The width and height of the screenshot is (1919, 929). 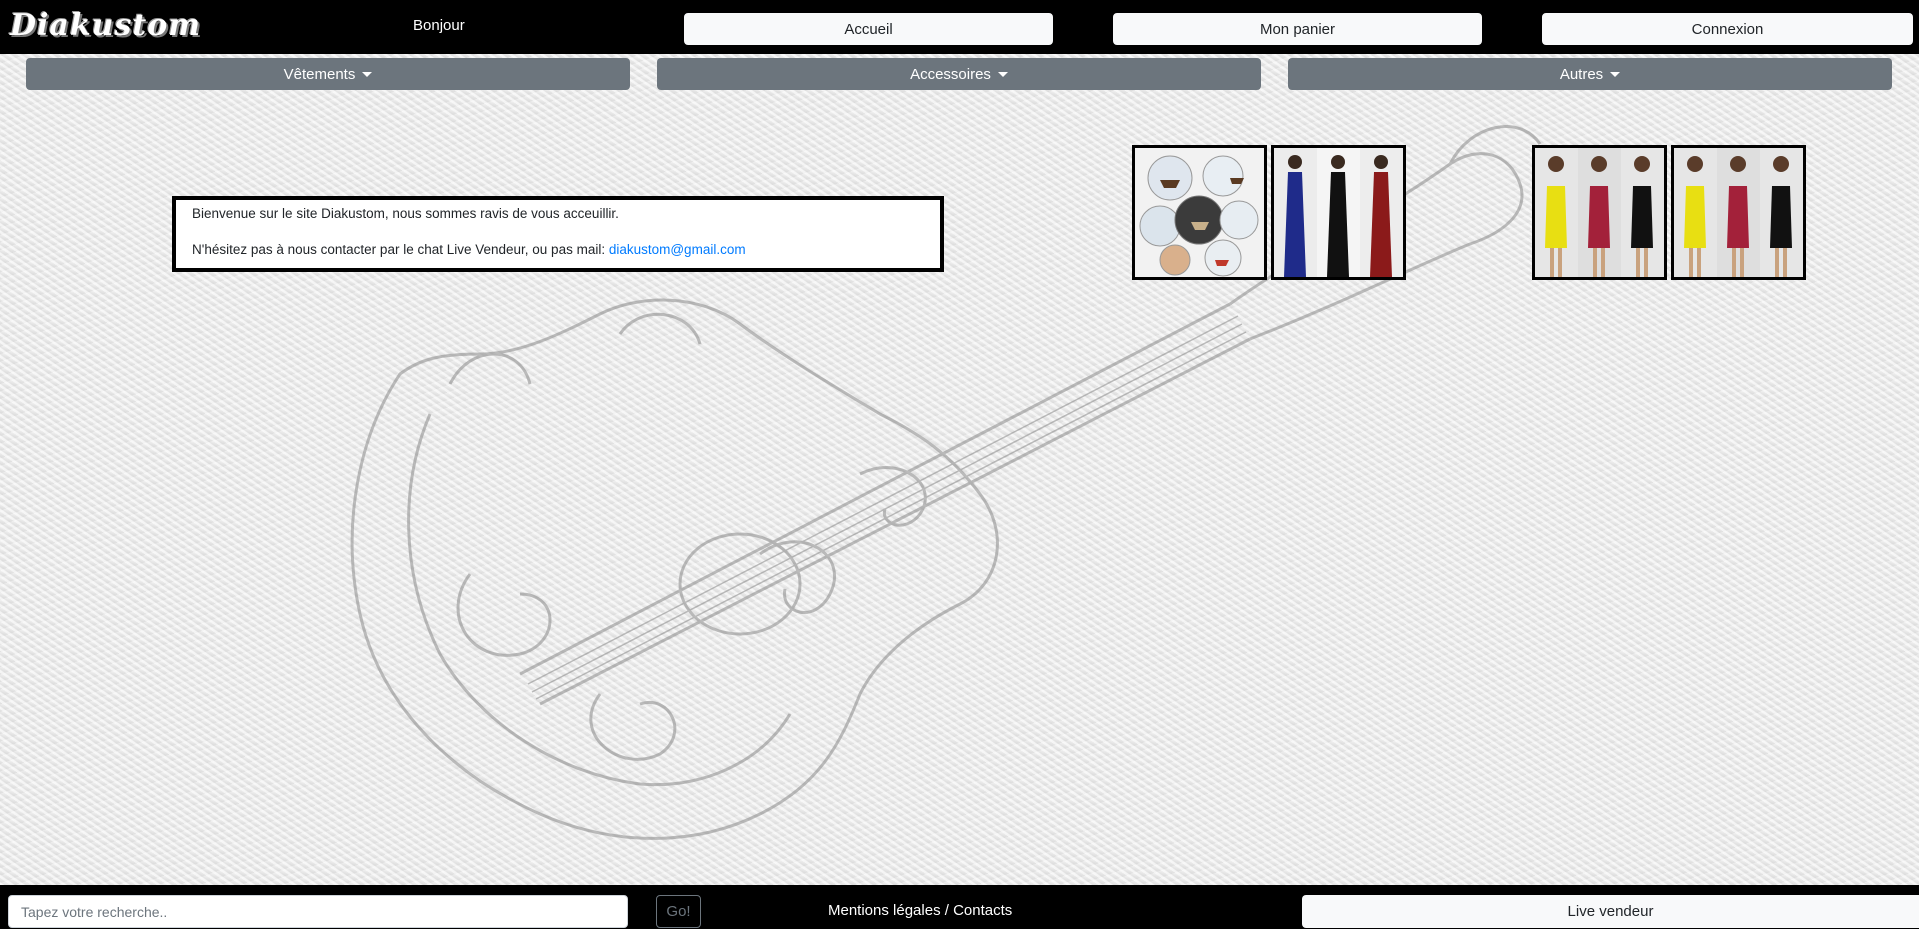 What do you see at coordinates (678, 911) in the screenshot?
I see `search-go-button: Go!` at bounding box center [678, 911].